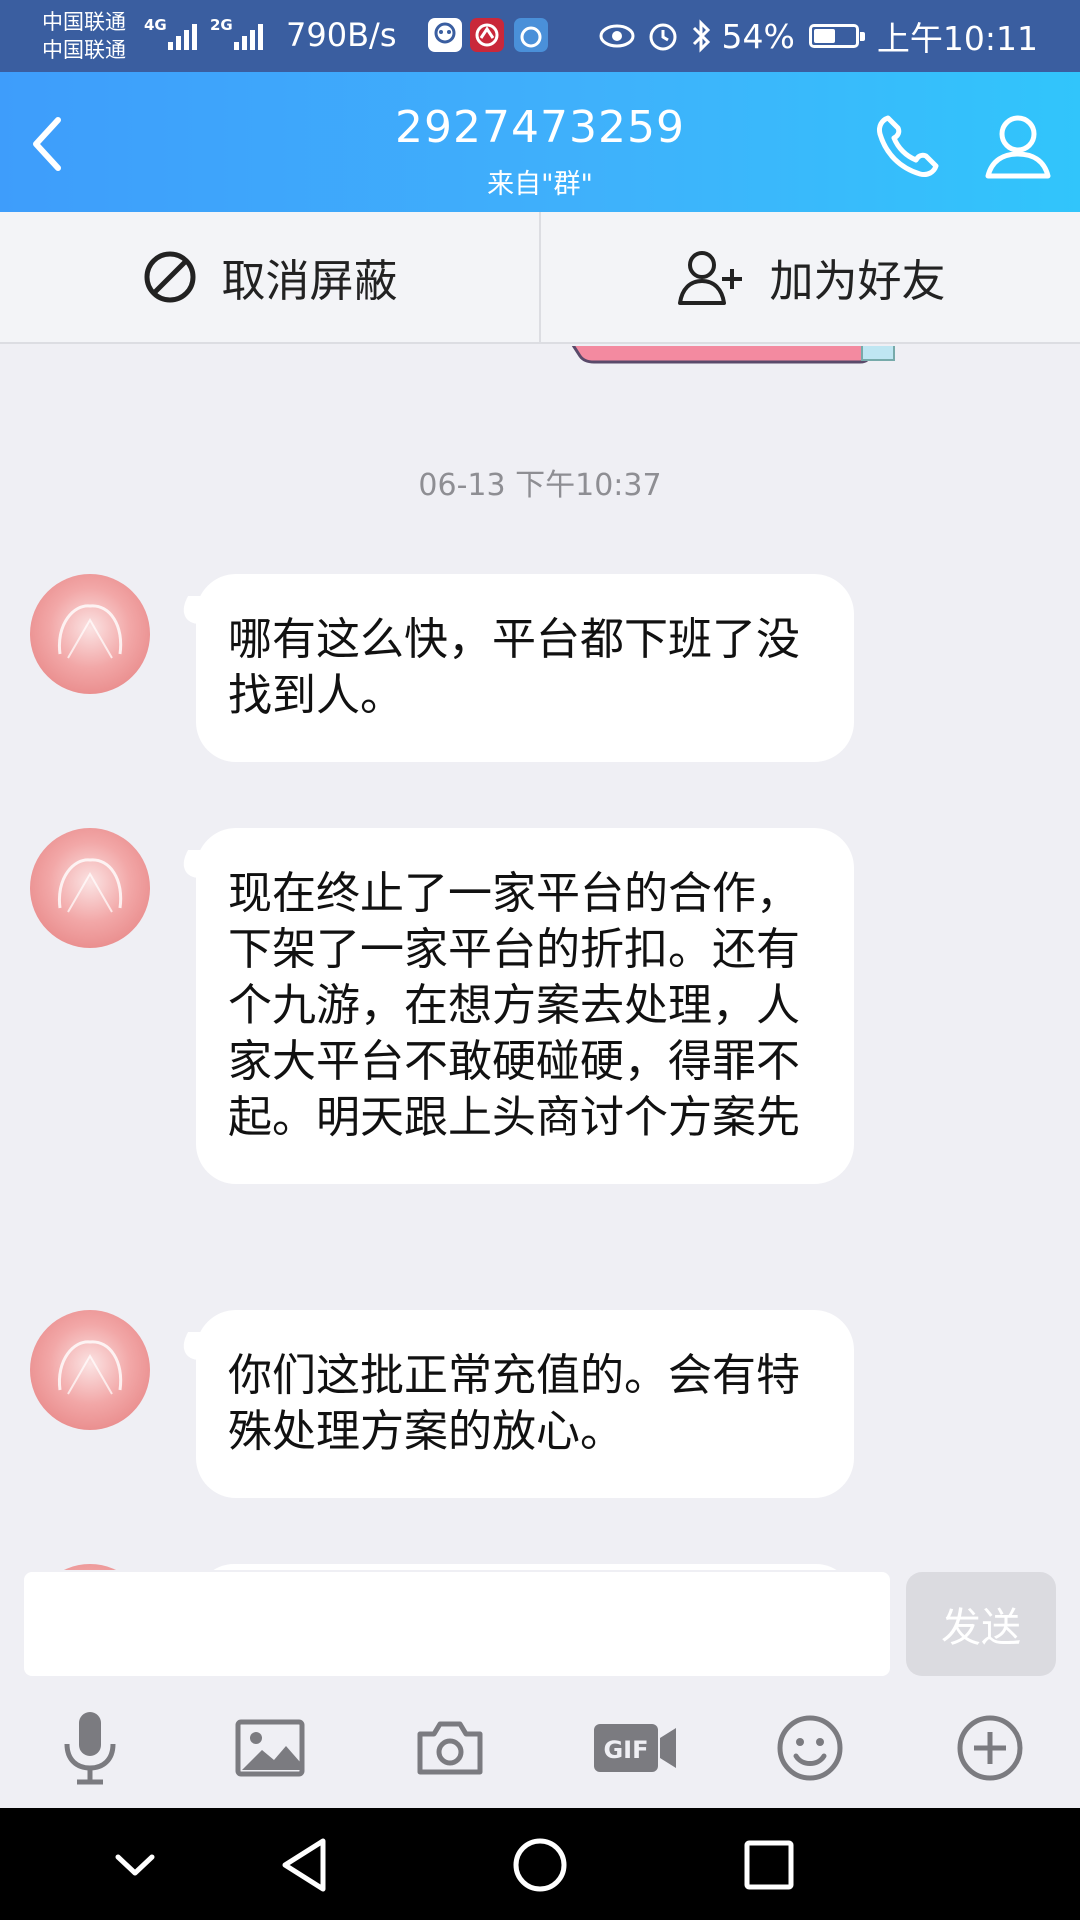 This screenshot has height=1920, width=1080. I want to click on carrier-labels: 中国联通 中国联通, so click(84, 36).